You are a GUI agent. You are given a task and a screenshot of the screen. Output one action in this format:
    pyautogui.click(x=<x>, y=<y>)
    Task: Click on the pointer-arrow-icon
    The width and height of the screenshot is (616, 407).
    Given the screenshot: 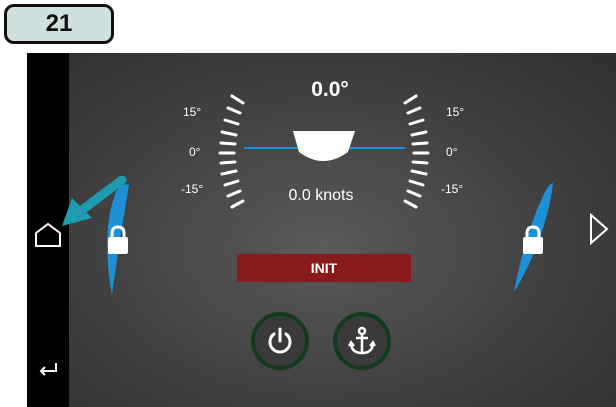 What is the action you would take?
    pyautogui.click(x=94, y=201)
    